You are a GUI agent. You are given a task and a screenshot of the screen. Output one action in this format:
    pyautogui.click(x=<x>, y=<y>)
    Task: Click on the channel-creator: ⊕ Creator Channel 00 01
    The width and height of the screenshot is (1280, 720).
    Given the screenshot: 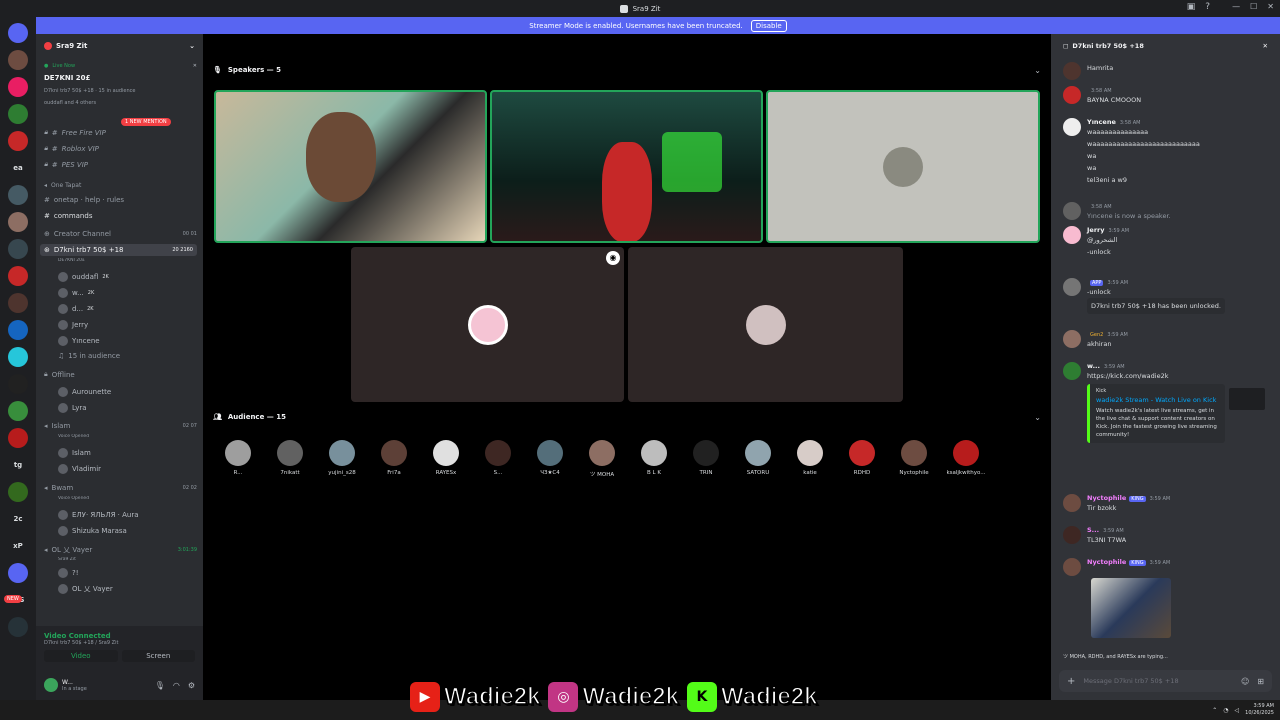 What is the action you would take?
    pyautogui.click(x=120, y=234)
    